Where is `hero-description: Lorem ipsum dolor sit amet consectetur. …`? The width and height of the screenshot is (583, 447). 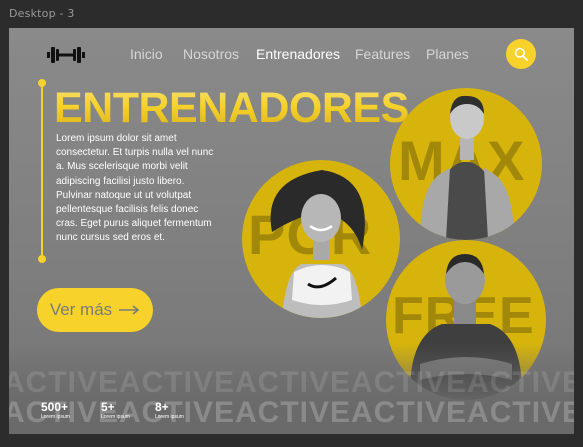 hero-description: Lorem ipsum dolor sit amet consectetur. … is located at coordinates (135, 188).